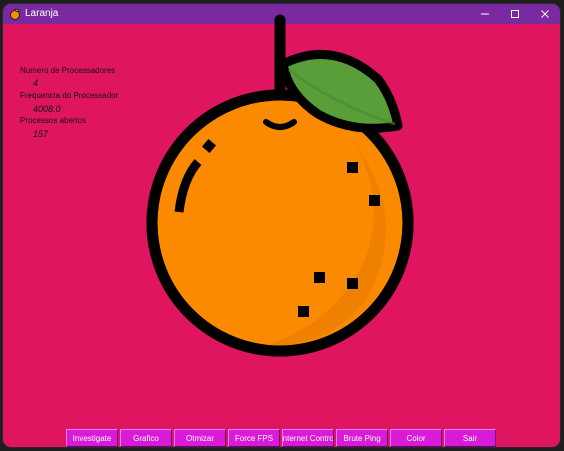  Describe the element at coordinates (92, 438) in the screenshot. I see `investigate-button: Investigate` at that location.